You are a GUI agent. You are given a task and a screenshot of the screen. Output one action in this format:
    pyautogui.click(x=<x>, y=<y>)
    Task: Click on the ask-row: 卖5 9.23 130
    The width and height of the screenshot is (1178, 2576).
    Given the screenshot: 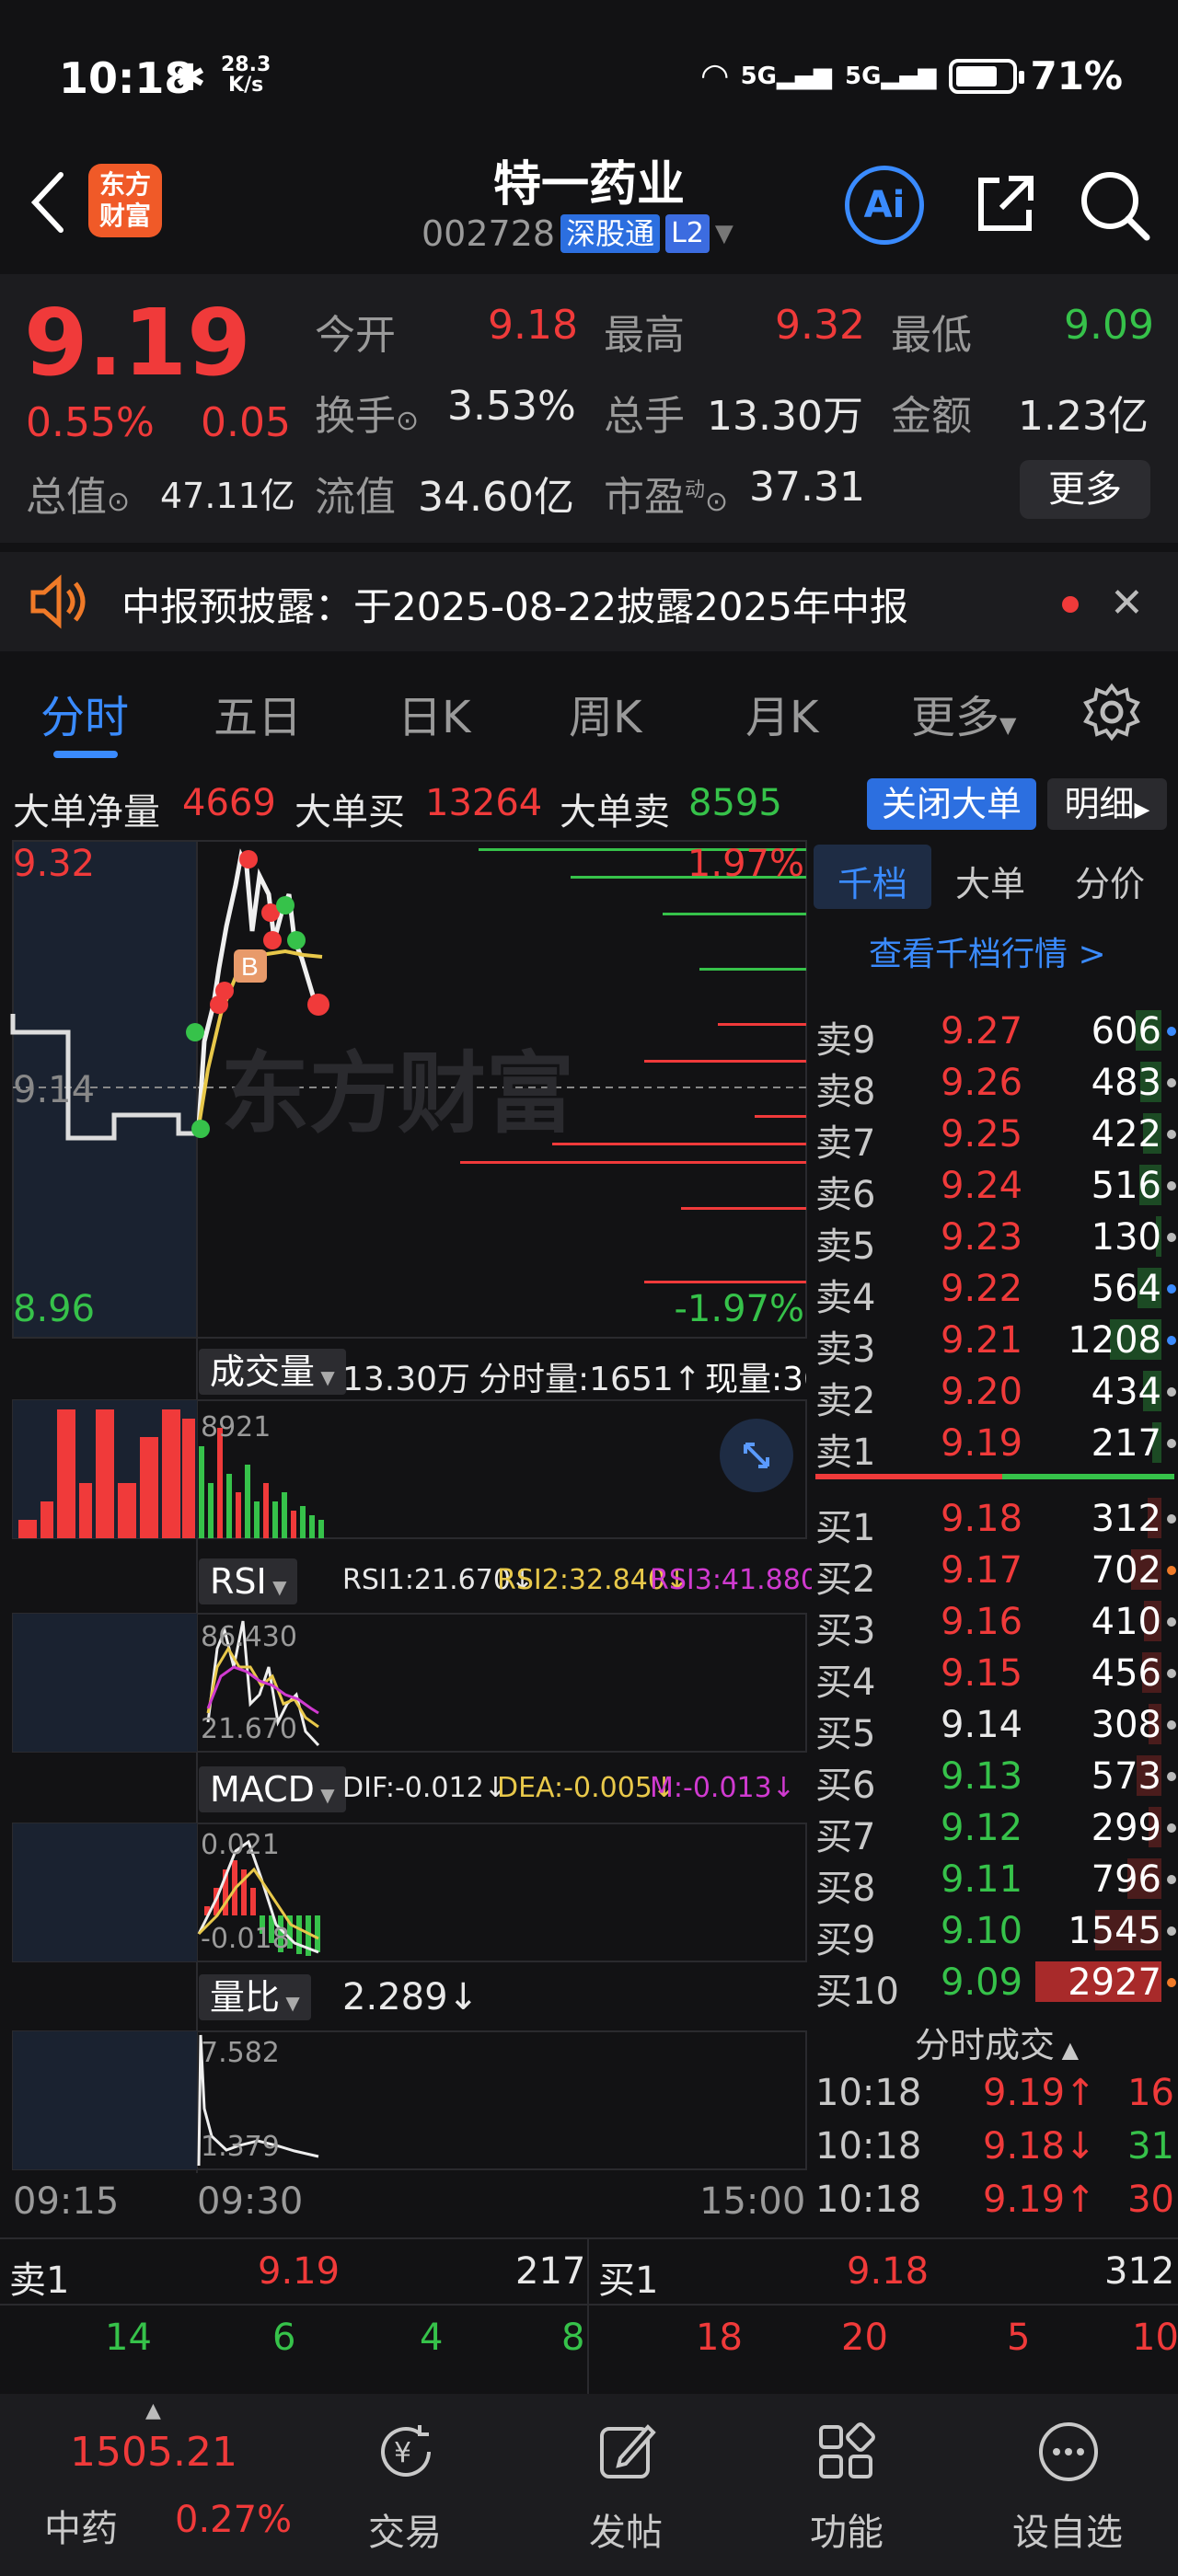 What is the action you would take?
    pyautogui.click(x=995, y=1239)
    